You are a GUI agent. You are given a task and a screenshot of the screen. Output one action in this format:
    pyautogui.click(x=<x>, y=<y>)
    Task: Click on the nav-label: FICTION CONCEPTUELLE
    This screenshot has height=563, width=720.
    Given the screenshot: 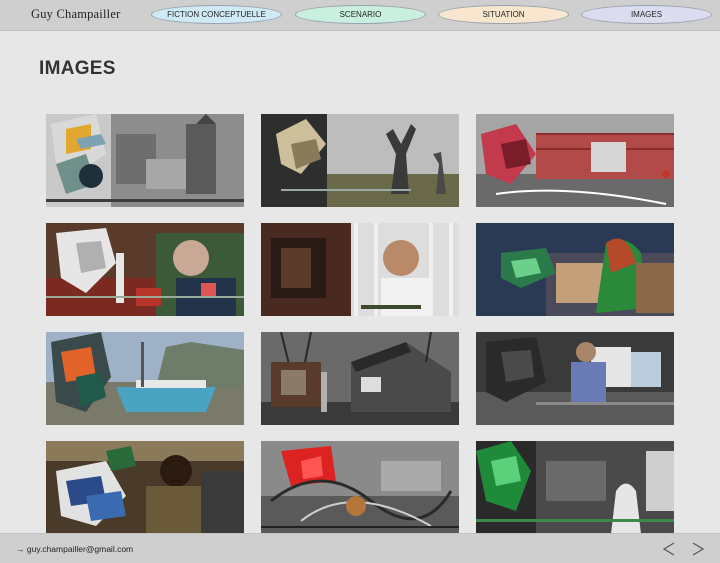 What is the action you would take?
    pyautogui.click(x=216, y=14)
    